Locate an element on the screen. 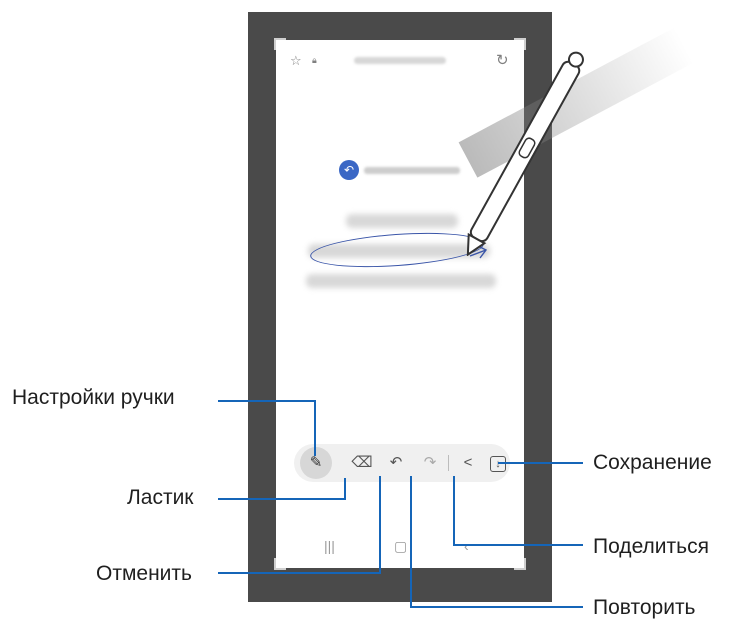 The width and height of the screenshot is (731, 621). pen-settings-label: Настройки ручки is located at coordinates (93, 397).